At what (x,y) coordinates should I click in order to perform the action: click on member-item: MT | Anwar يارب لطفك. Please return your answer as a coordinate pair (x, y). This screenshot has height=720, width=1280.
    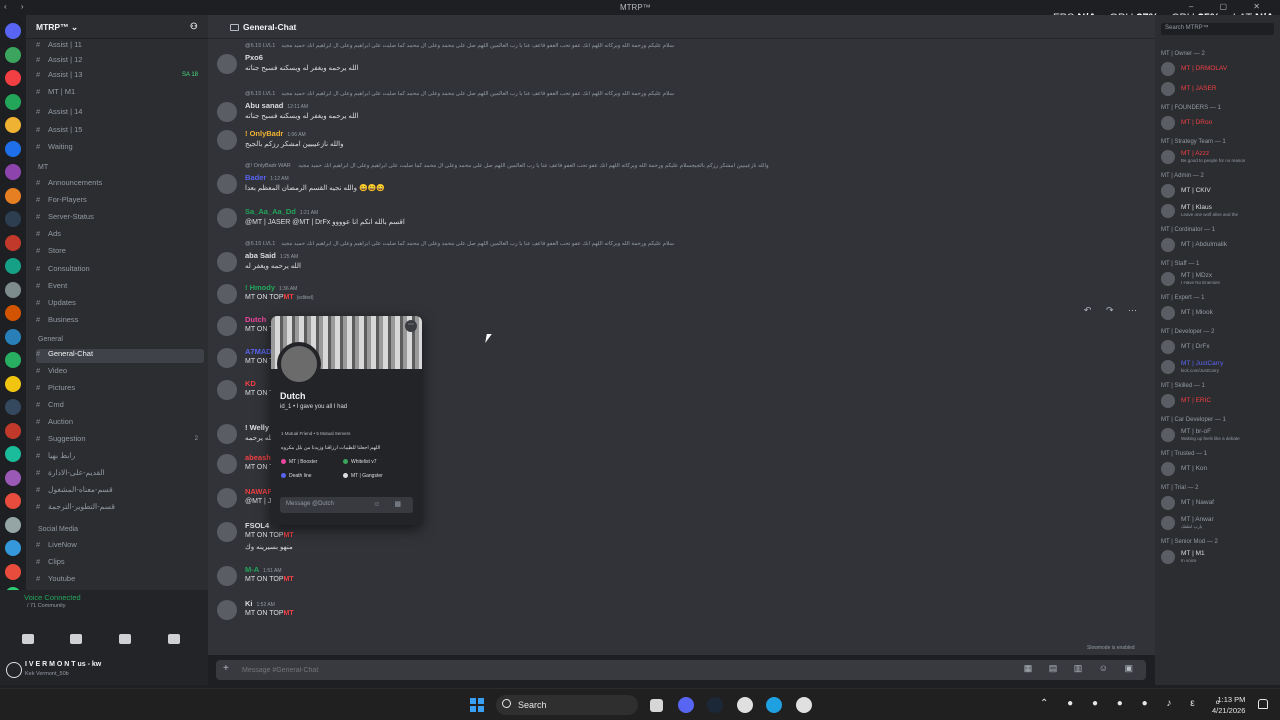
    Looking at the image, I should click on (1220, 523).